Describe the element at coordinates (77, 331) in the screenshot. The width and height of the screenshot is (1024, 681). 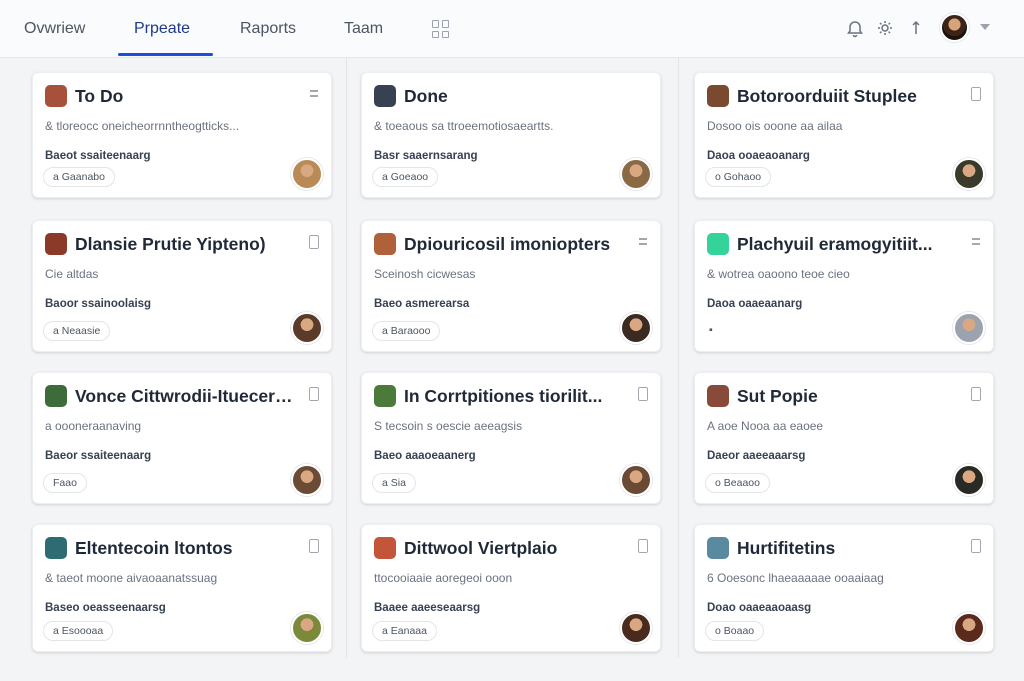
I see `card-tag: a Neaasie` at that location.